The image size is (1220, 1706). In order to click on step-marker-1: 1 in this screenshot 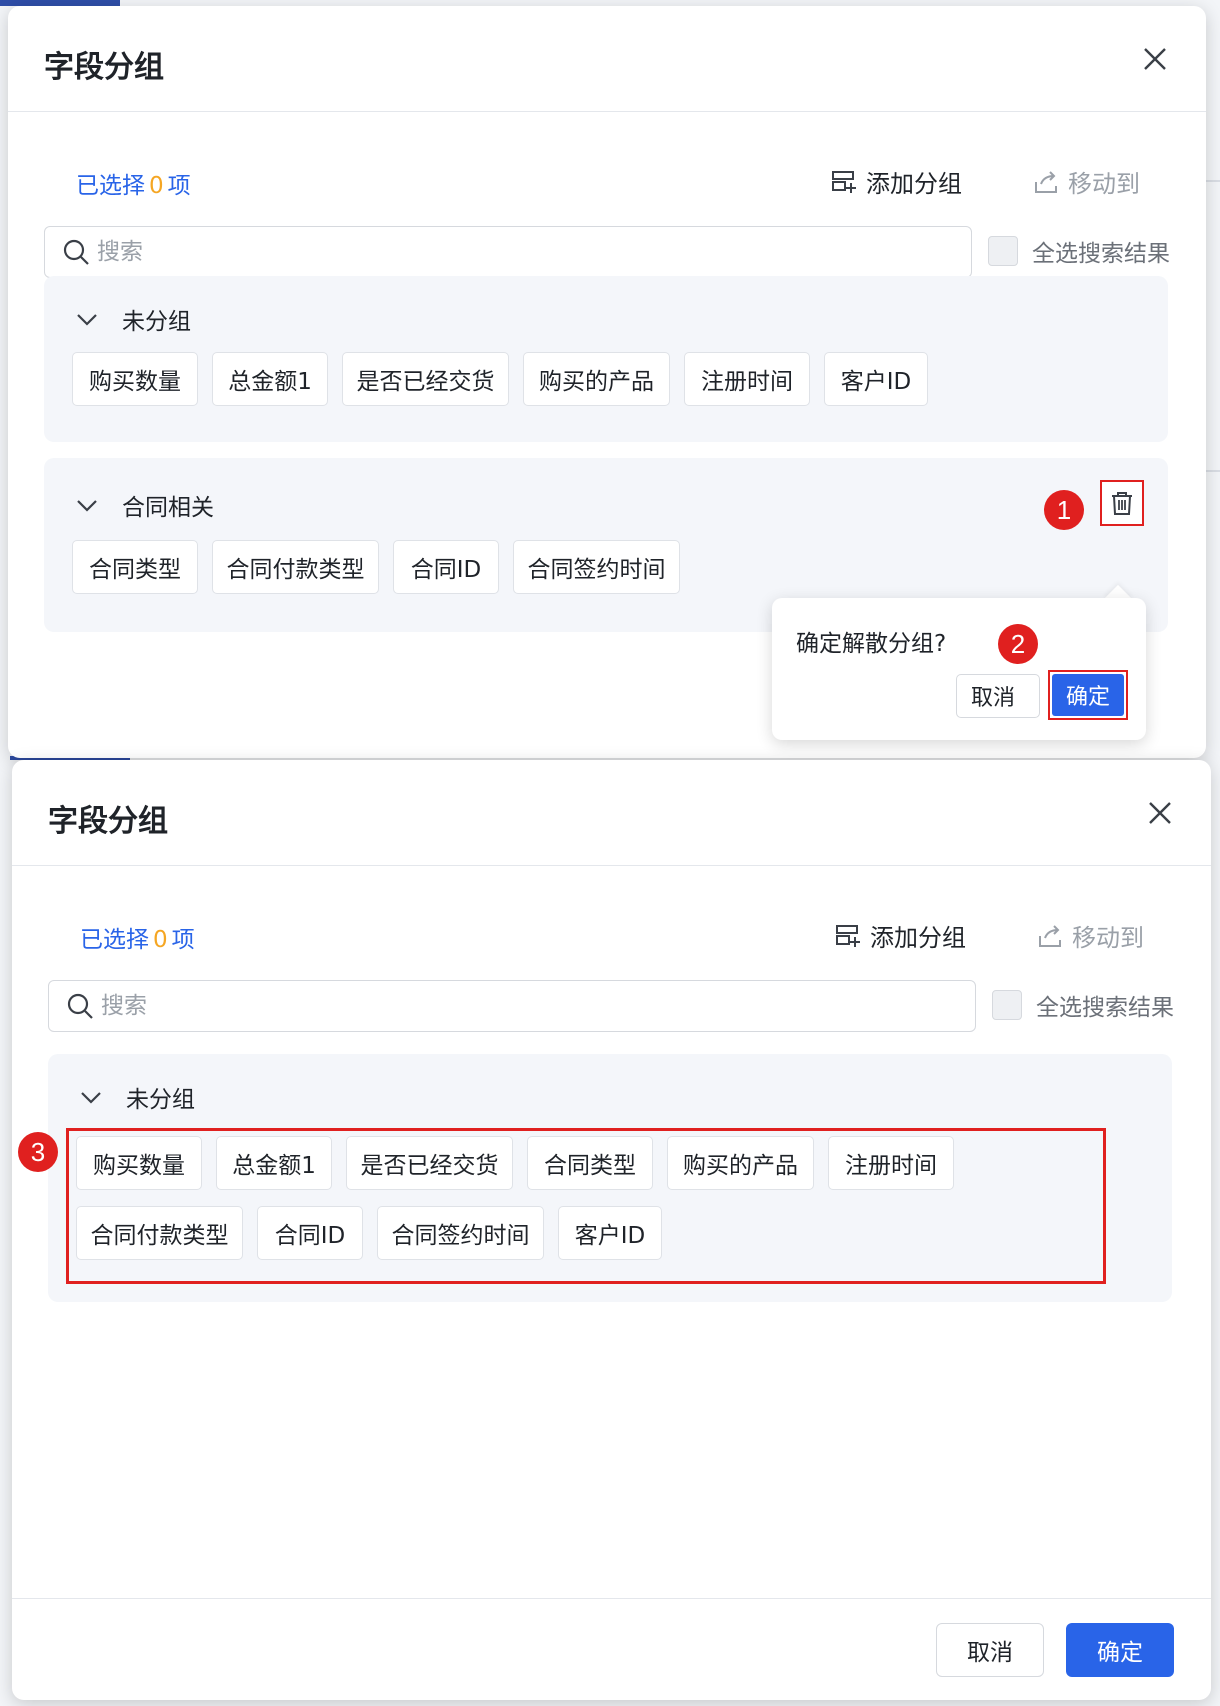, I will do `click(1064, 510)`.